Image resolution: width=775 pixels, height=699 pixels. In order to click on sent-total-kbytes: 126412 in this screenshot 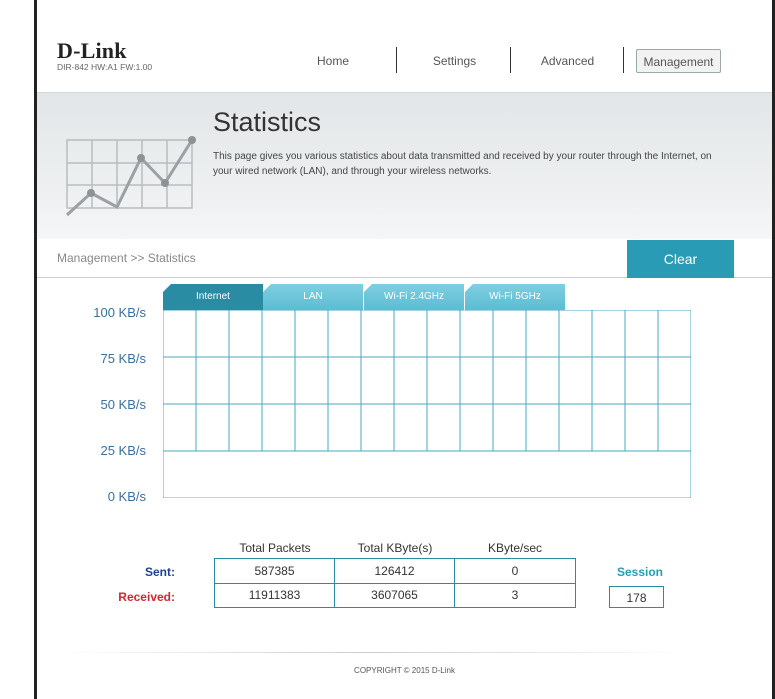, I will do `click(394, 571)`.